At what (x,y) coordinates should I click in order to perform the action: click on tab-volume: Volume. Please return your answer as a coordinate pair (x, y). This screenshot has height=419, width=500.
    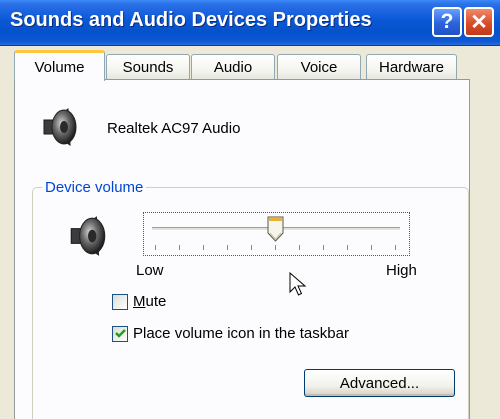
    Looking at the image, I should click on (59, 65).